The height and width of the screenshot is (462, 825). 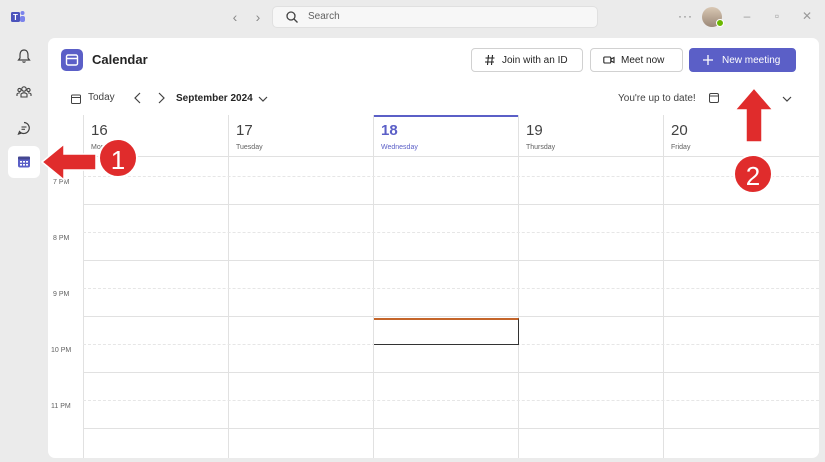 I want to click on header-divider, so click(x=433, y=156).